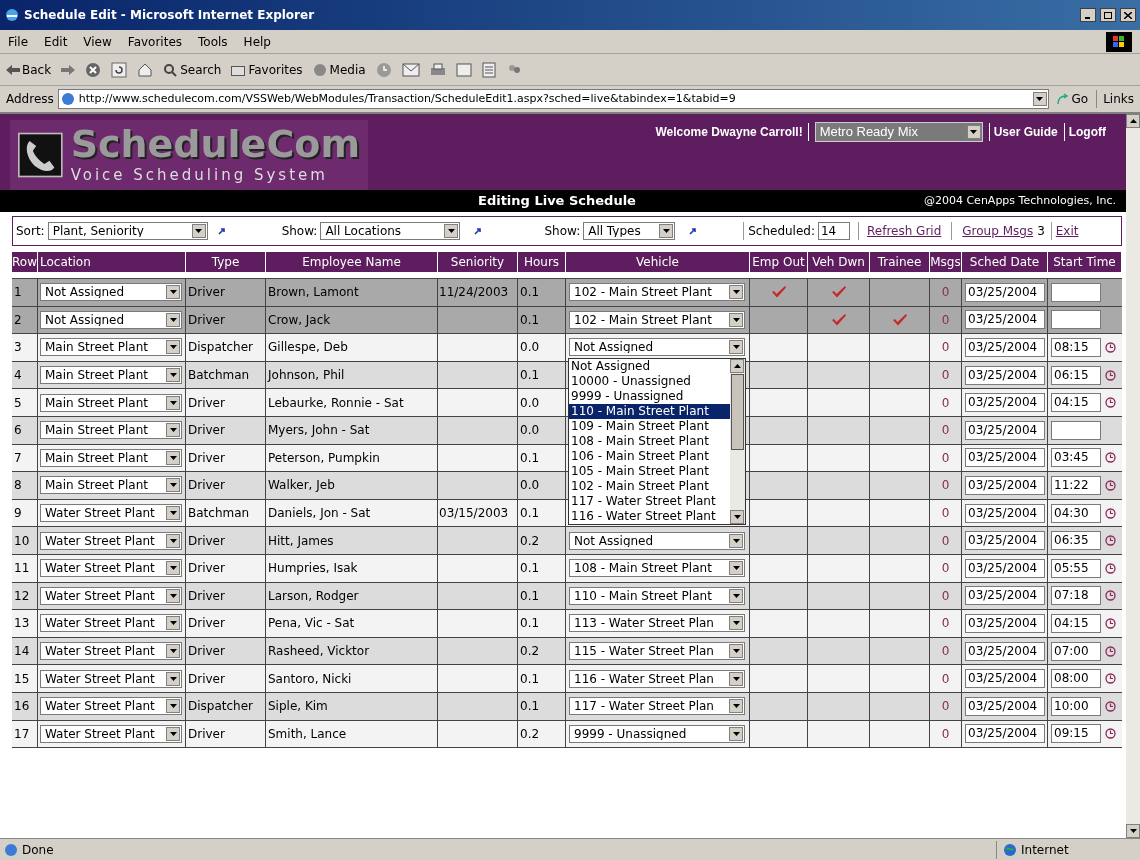 This screenshot has width=1140, height=860. I want to click on dropdown-option: 117 - Water Street Plant, so click(649, 502).